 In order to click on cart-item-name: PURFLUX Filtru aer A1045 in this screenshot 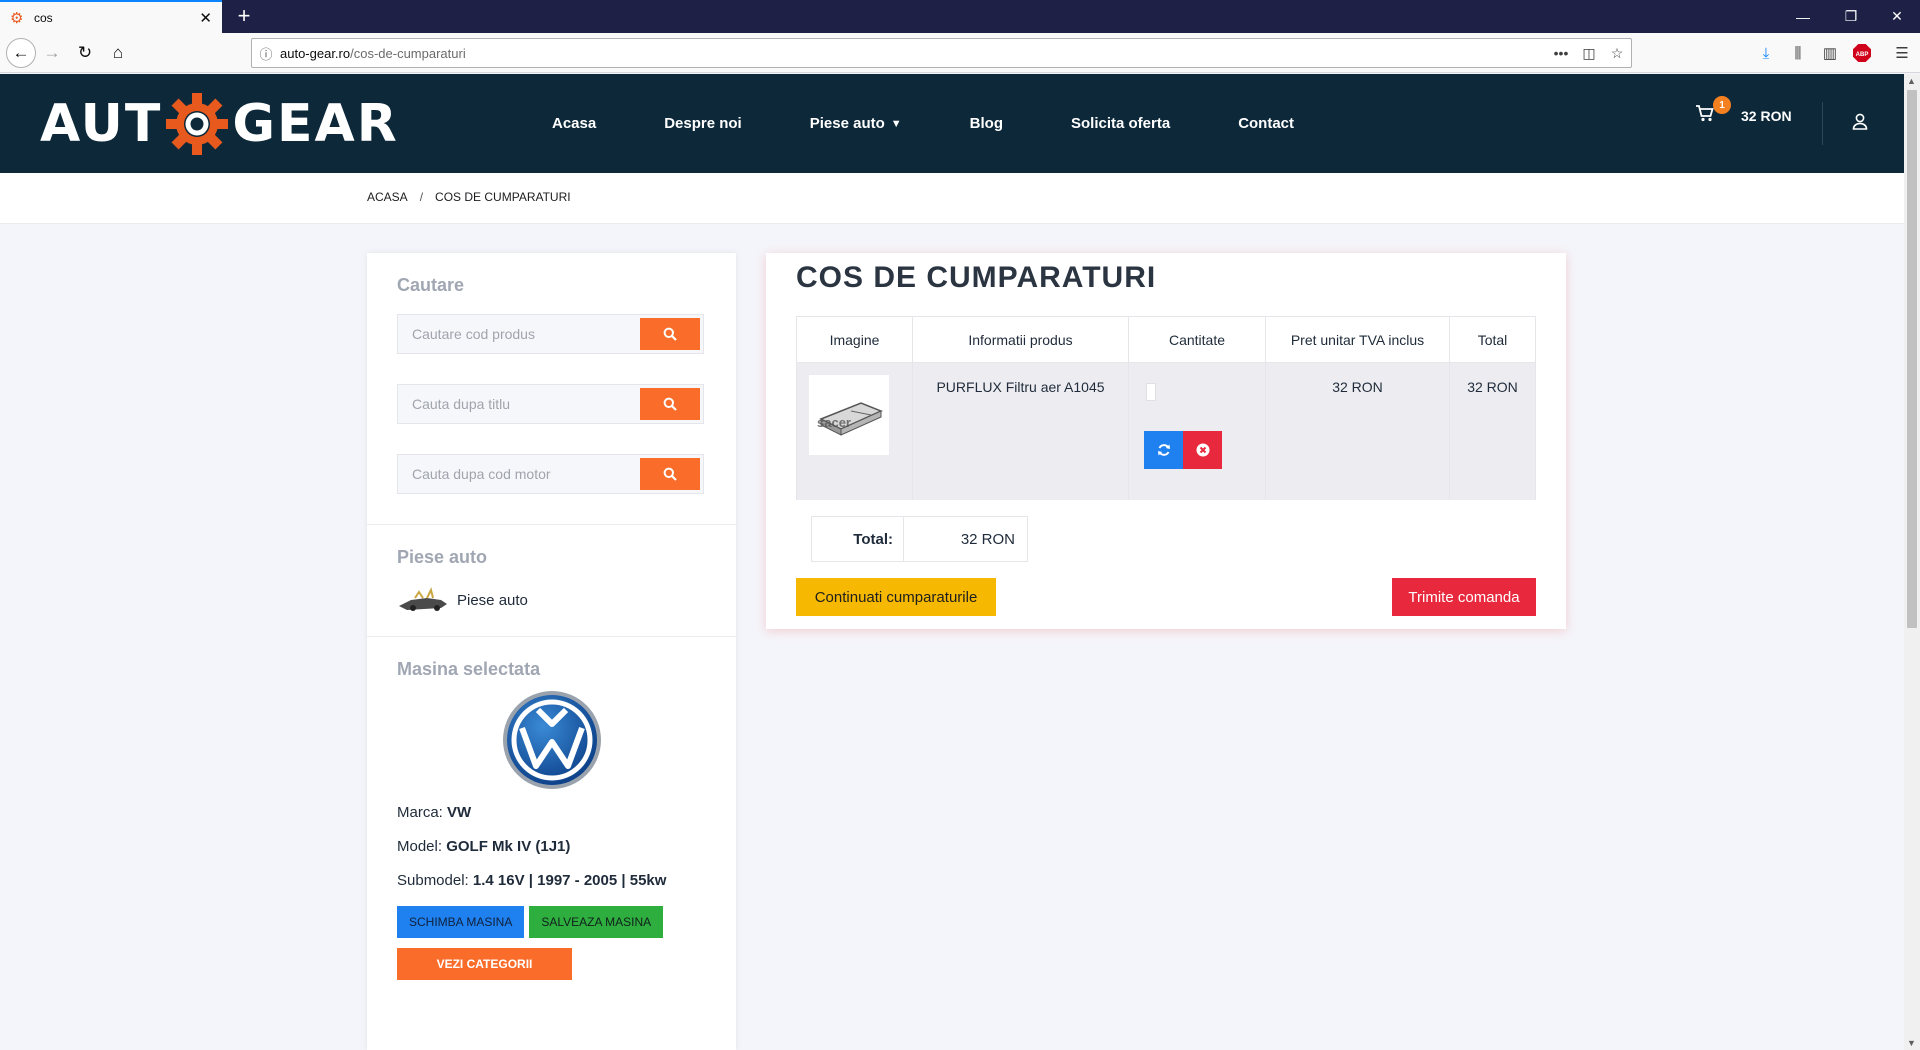, I will do `click(1020, 431)`.